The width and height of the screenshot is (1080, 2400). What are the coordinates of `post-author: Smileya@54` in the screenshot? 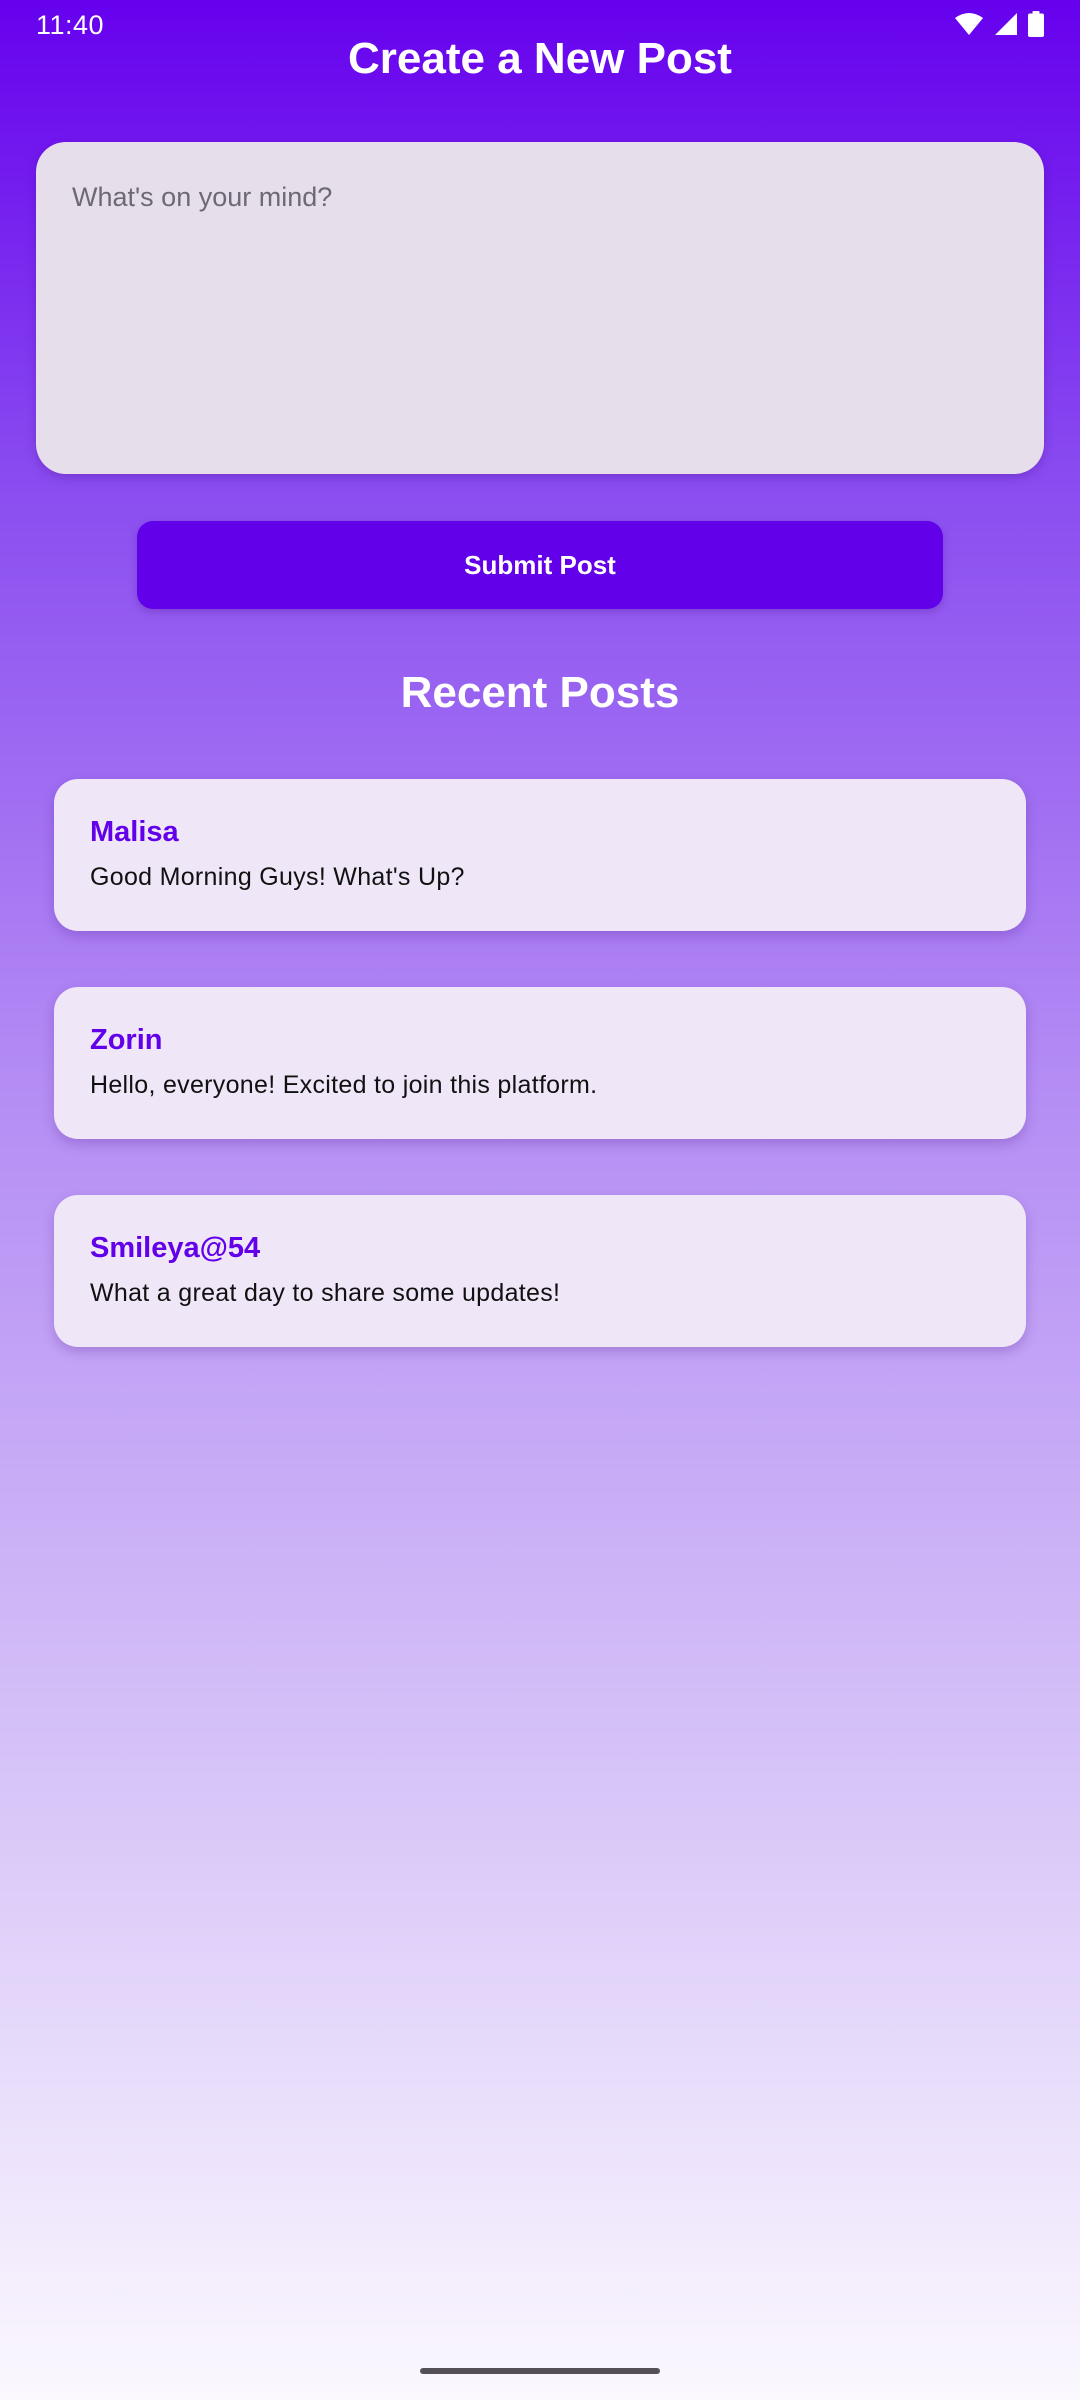 It's located at (175, 1248).